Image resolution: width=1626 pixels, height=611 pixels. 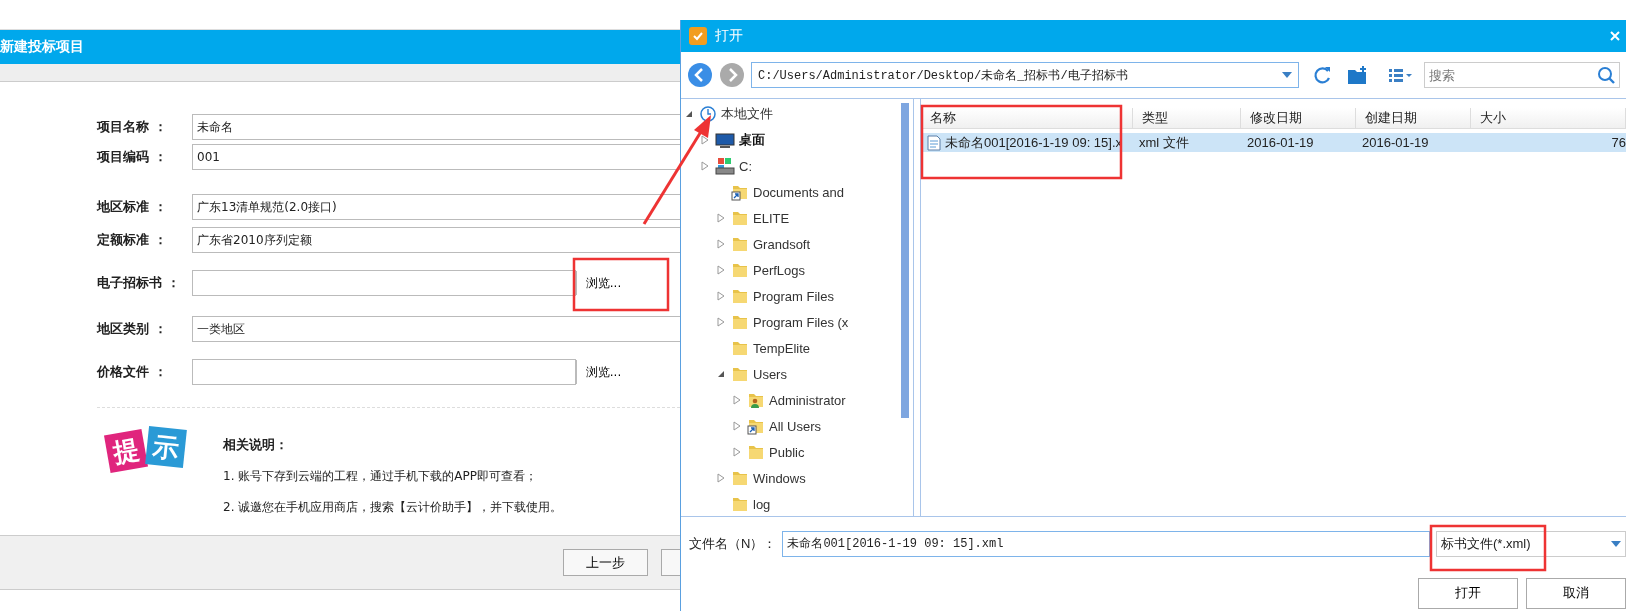 What do you see at coordinates (771, 218) in the screenshot?
I see `tree-label: ELITE` at bounding box center [771, 218].